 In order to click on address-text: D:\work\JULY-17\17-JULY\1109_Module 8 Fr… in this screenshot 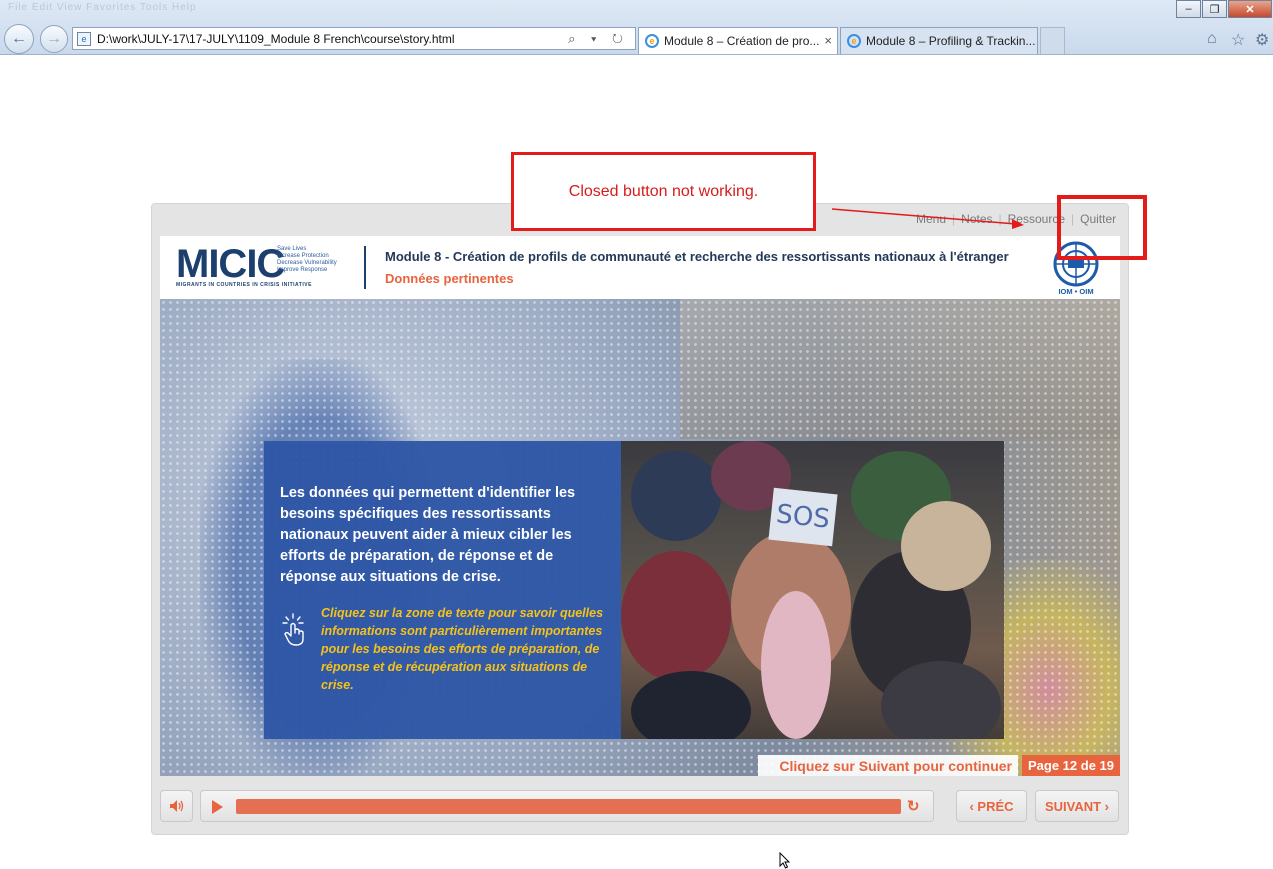, I will do `click(276, 38)`.